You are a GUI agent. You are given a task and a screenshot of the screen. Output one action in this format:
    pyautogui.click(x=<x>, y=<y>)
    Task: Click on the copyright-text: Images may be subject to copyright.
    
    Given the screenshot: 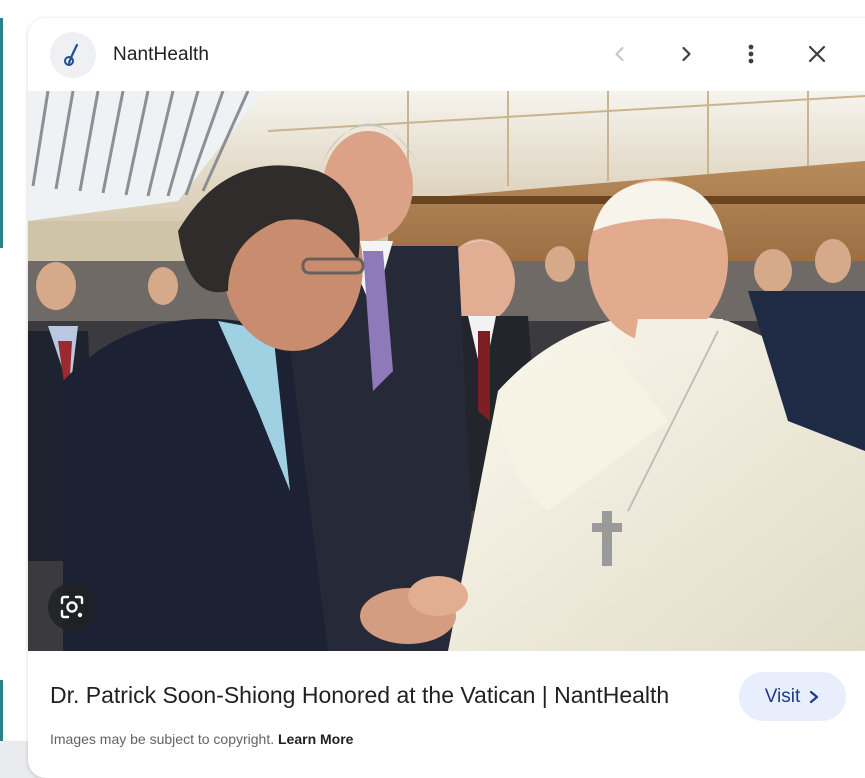 What is the action you would take?
    pyautogui.click(x=162, y=739)
    